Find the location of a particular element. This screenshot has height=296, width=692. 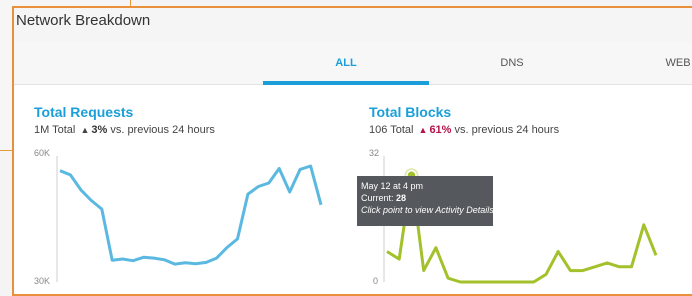

tooltip-current-value: 28 is located at coordinates (401, 198).